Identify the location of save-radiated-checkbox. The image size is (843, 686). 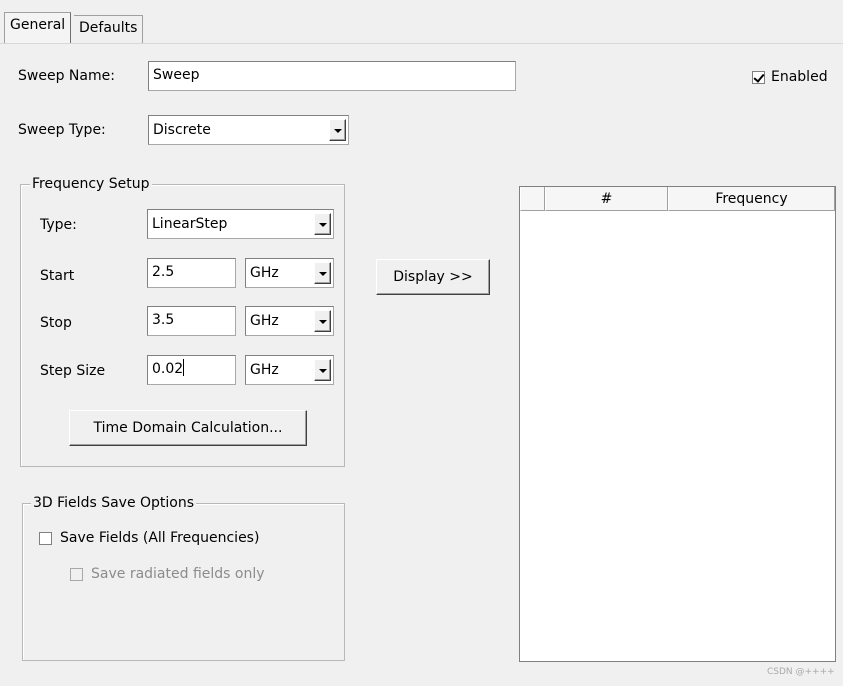
(76, 574).